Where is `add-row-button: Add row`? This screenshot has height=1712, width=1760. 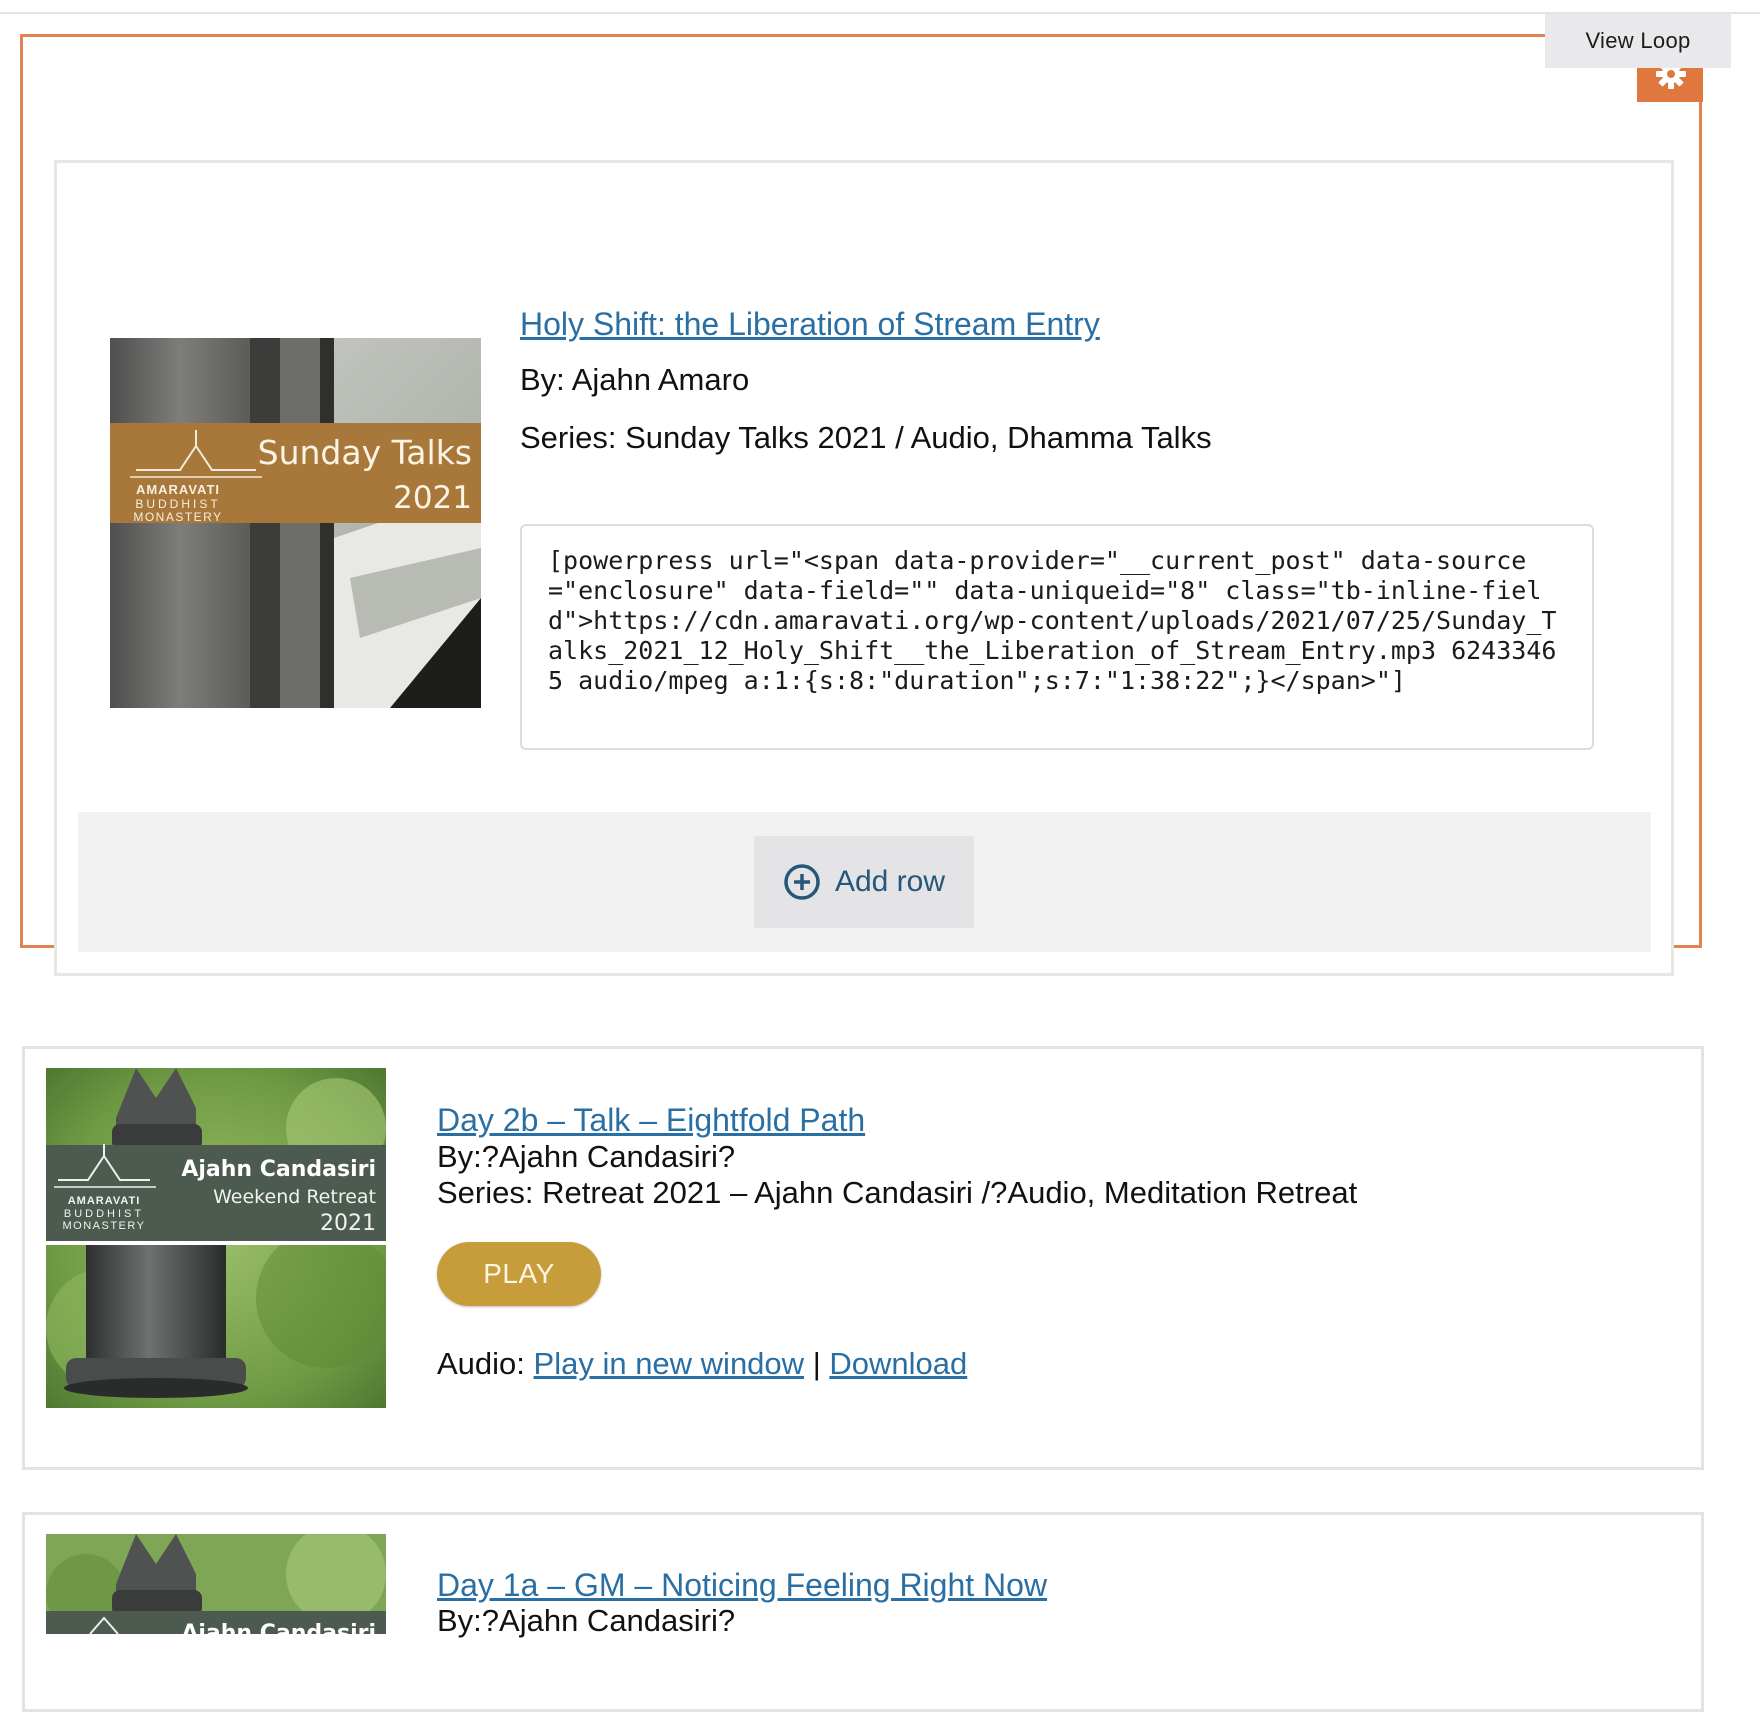 add-row-button: Add row is located at coordinates (864, 882).